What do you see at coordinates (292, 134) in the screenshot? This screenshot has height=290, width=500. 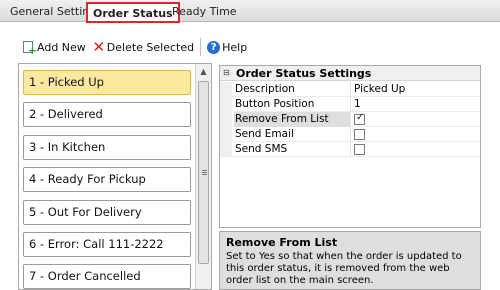 I see `property-name: Send Email` at bounding box center [292, 134].